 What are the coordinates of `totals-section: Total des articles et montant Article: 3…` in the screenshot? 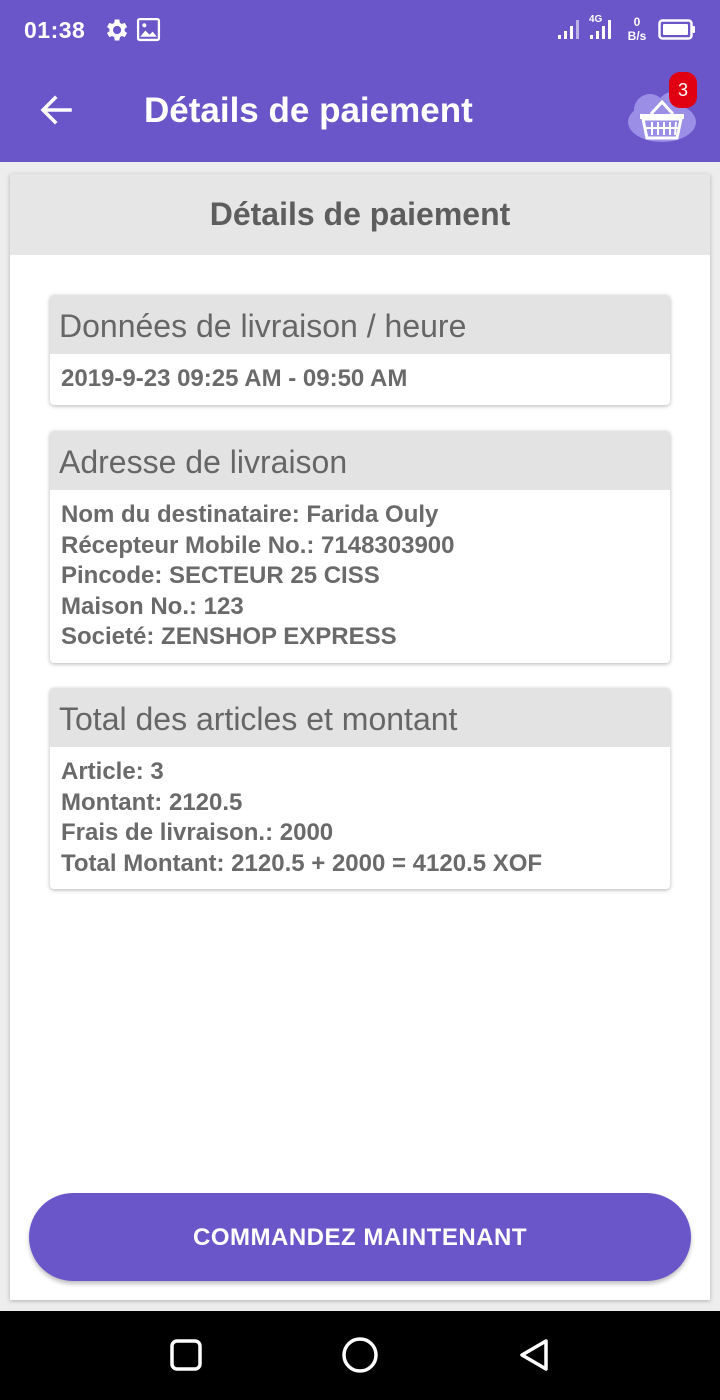 It's located at (360, 788).